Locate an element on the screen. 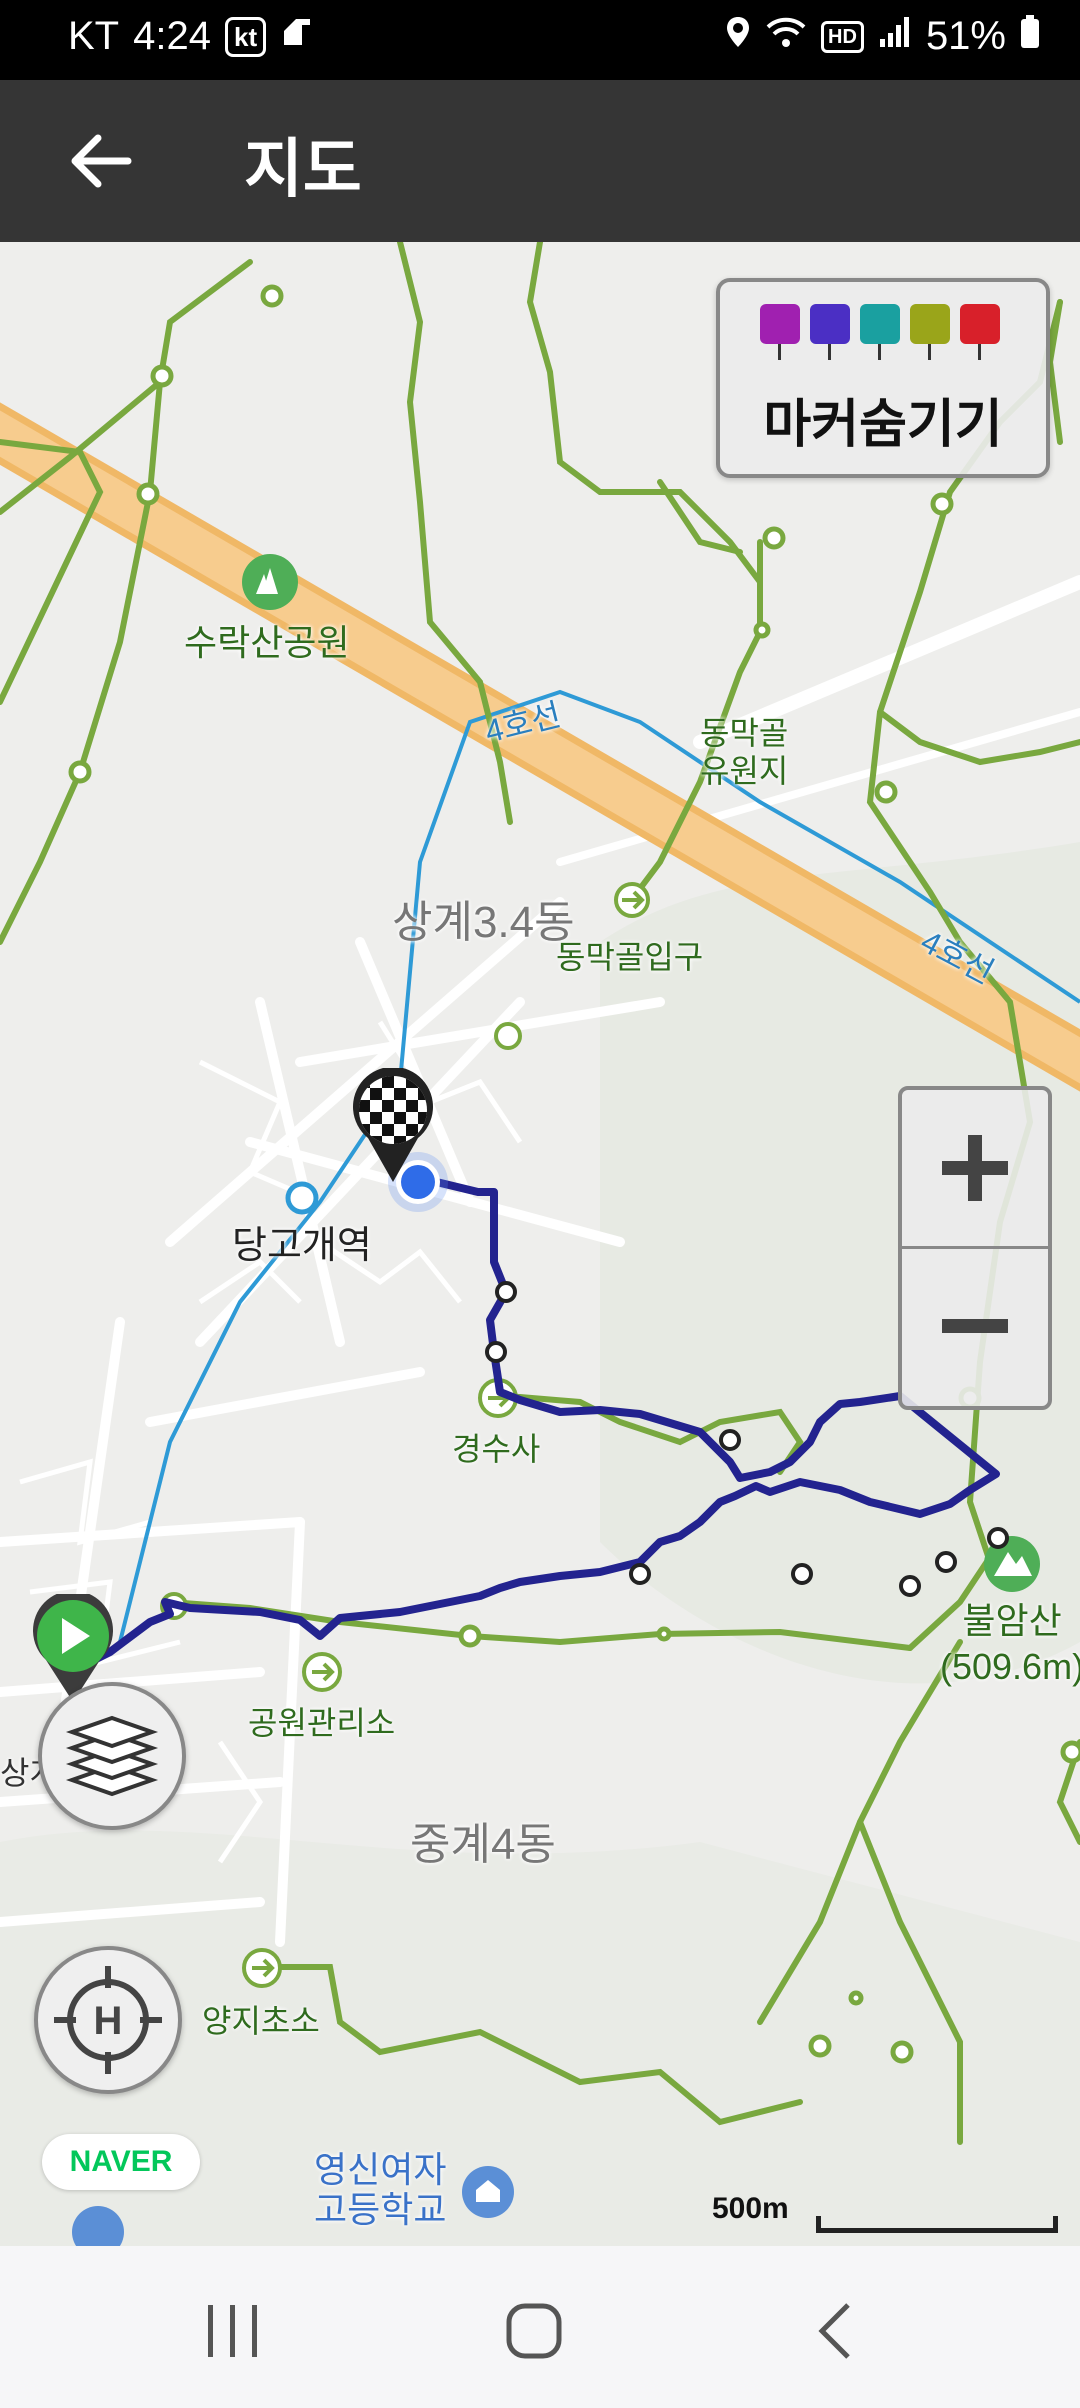 This screenshot has width=1080, height=2408. map-label-dongmakgol-entrance: 동막골입구 is located at coordinates (630, 957).